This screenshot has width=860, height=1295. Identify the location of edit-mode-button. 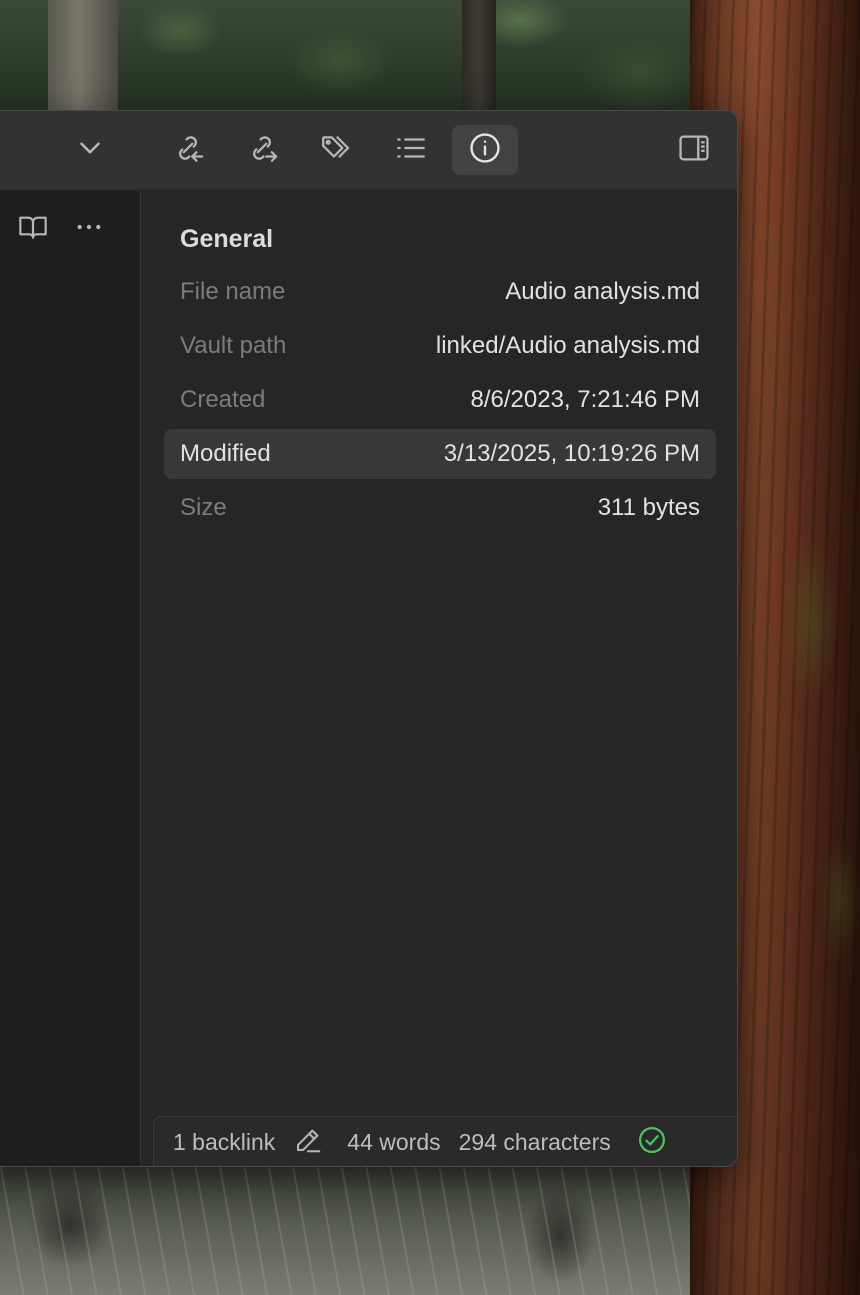
(308, 1143).